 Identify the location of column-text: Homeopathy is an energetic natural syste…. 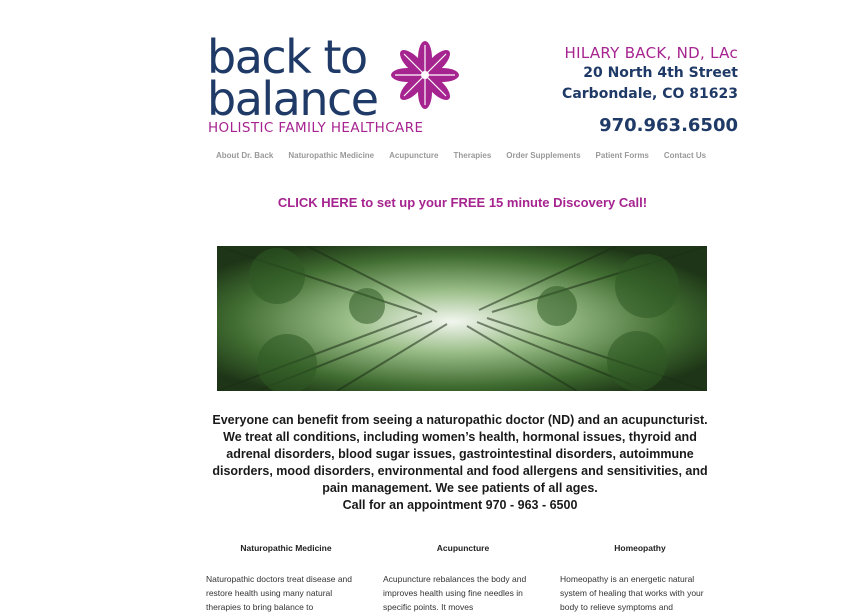
(632, 593).